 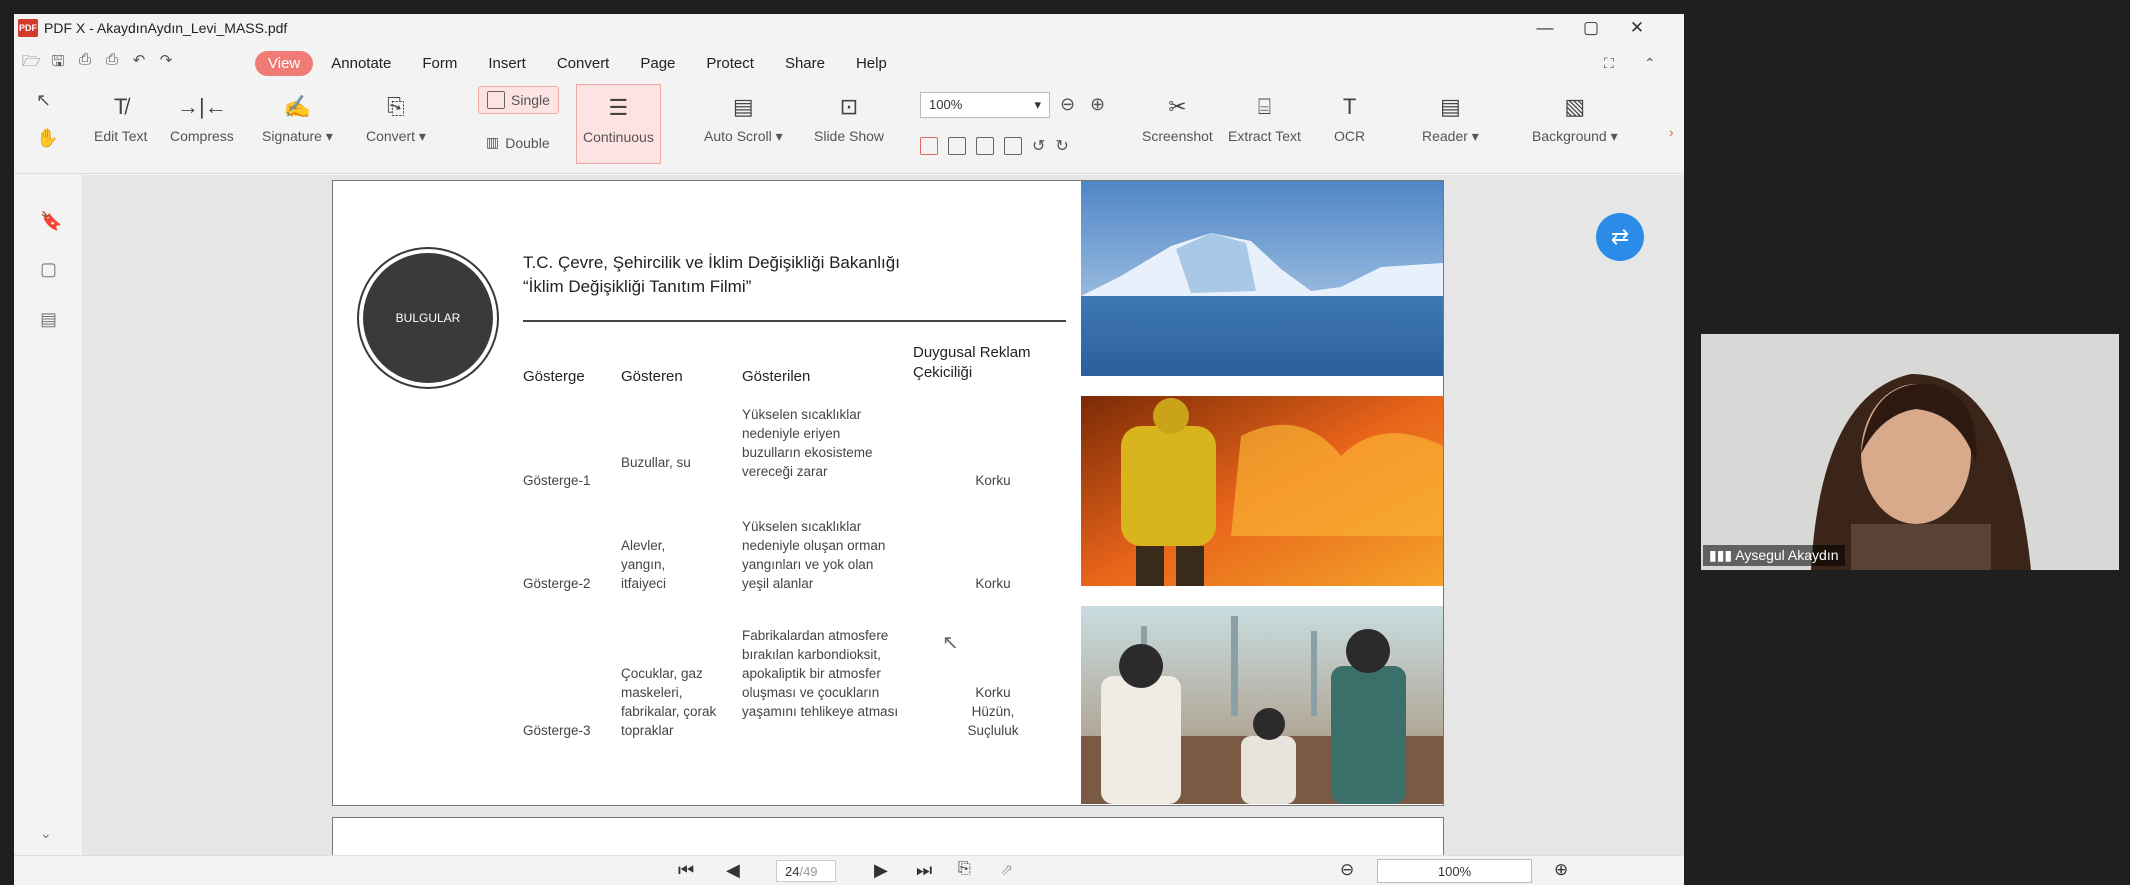 I want to click on rotate-left-icon: ↺, so click(x=1038, y=146).